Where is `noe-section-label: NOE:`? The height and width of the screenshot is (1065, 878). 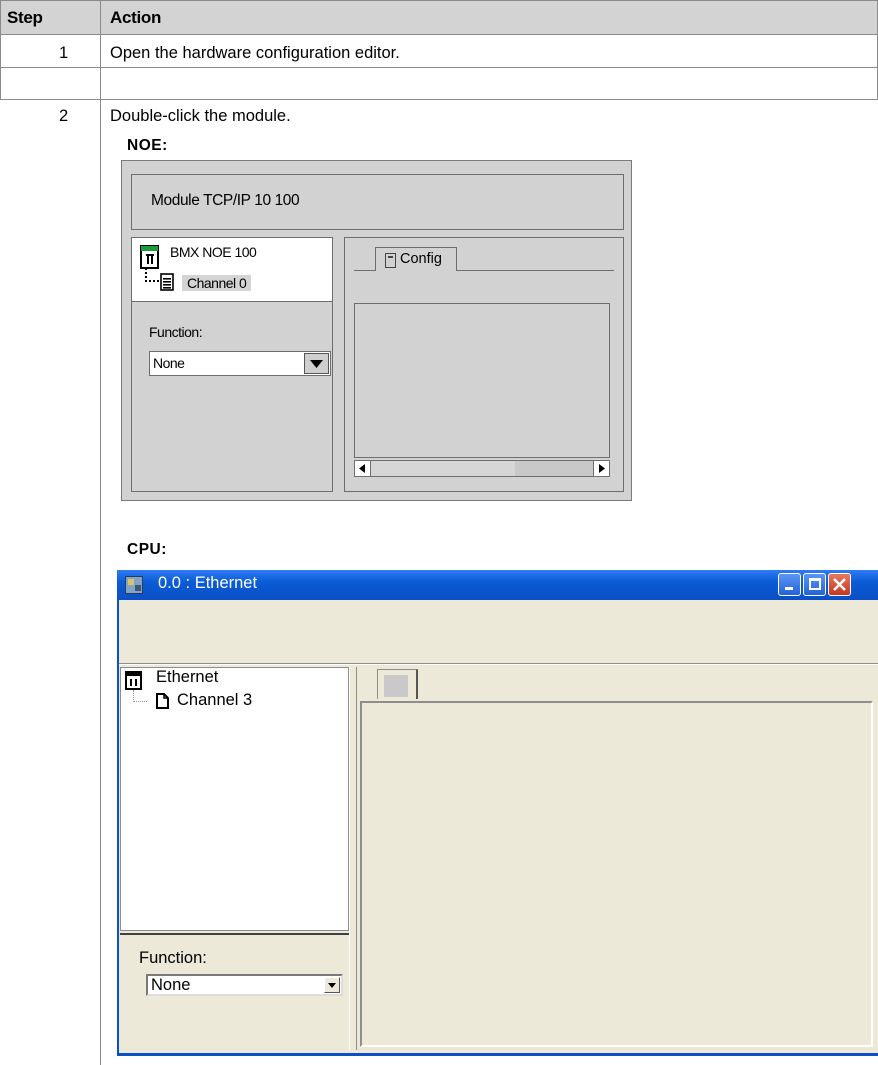 noe-section-label: NOE: is located at coordinates (147, 145).